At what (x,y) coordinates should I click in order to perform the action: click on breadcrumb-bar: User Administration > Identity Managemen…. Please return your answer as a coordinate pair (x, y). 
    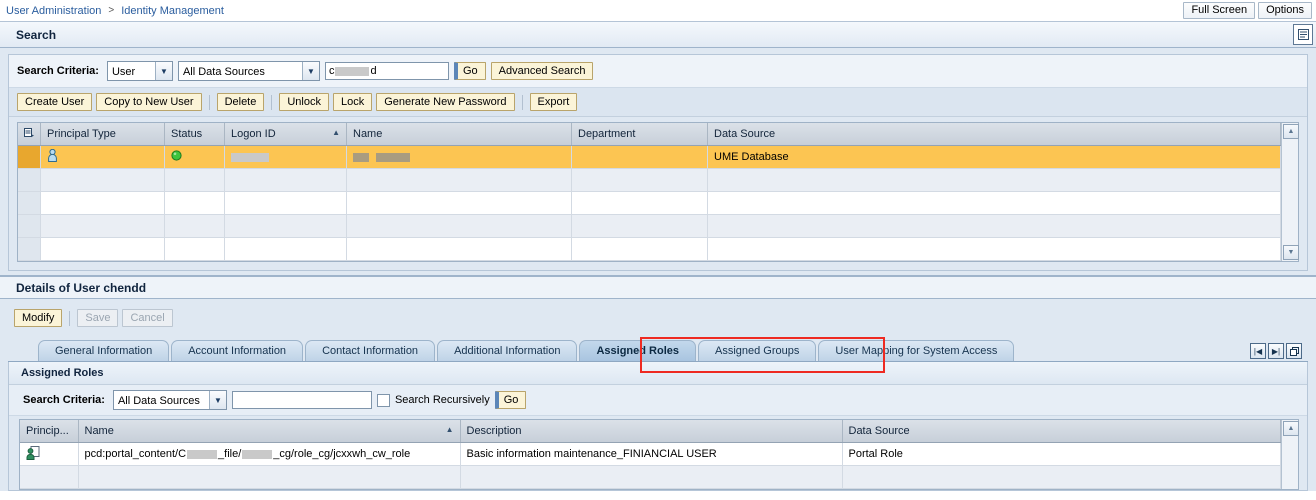
    Looking at the image, I should click on (658, 11).